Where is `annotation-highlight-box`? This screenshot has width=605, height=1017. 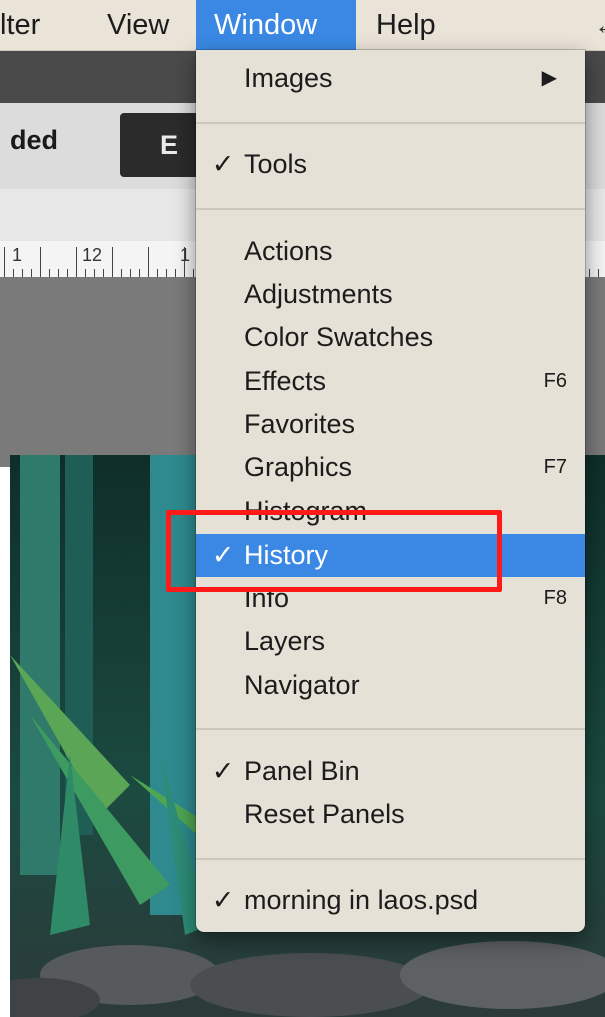 annotation-highlight-box is located at coordinates (334, 551).